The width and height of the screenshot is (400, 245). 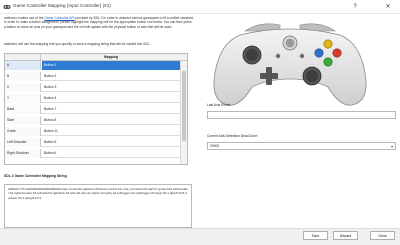 What do you see at coordinates (301, 115) in the screenshot?
I see `last-axis-event-field` at bounding box center [301, 115].